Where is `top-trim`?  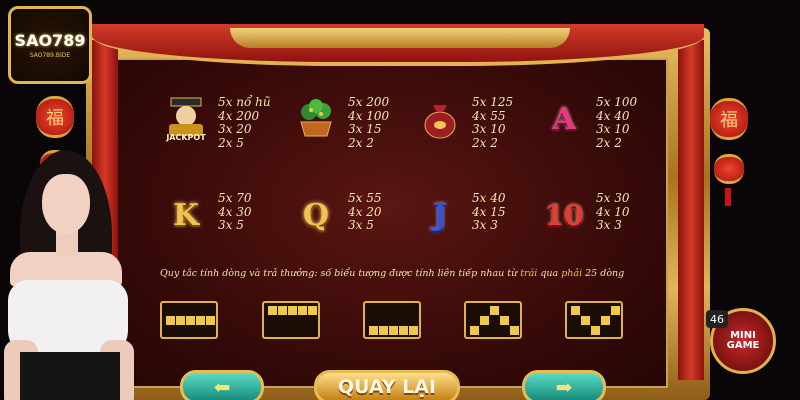 top-trim is located at coordinates (400, 38).